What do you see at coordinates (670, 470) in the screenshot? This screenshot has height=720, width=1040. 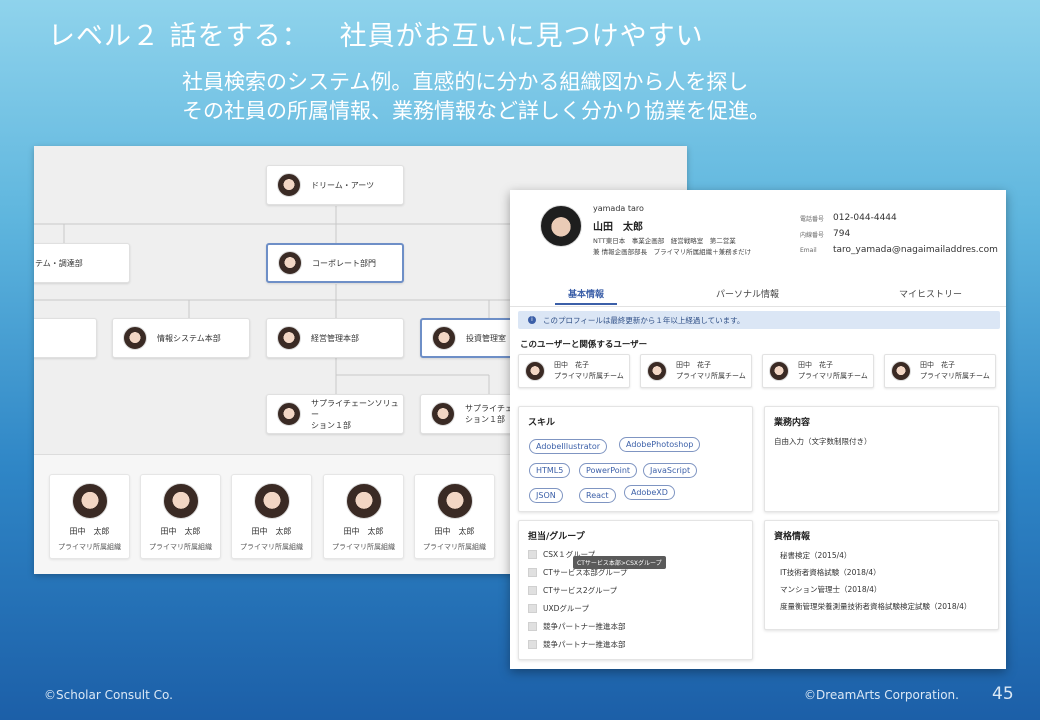 I see `skill-tag: JavaScript` at bounding box center [670, 470].